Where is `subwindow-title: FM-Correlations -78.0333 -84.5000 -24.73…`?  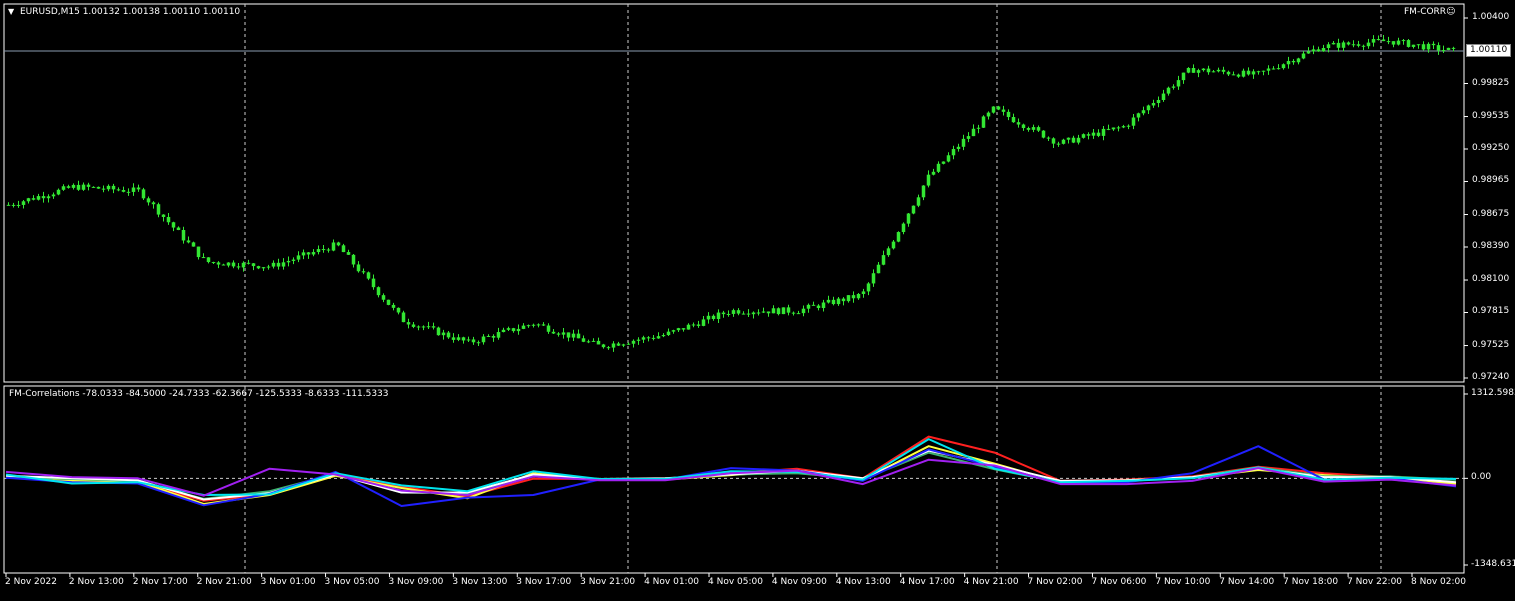 subwindow-title: FM-Correlations -78.0333 -84.5000 -24.73… is located at coordinates (199, 394).